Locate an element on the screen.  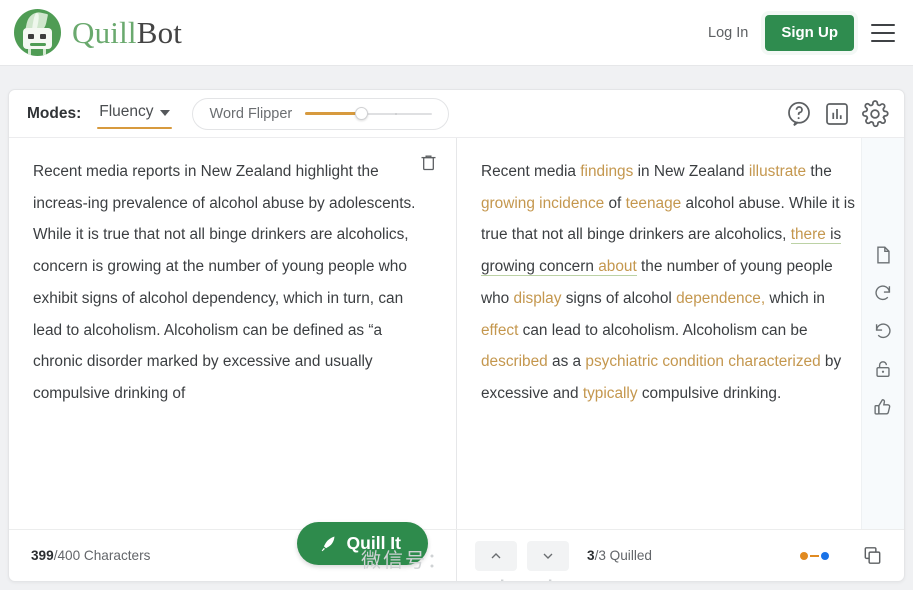
dot-connector is located at coordinates (814, 555).